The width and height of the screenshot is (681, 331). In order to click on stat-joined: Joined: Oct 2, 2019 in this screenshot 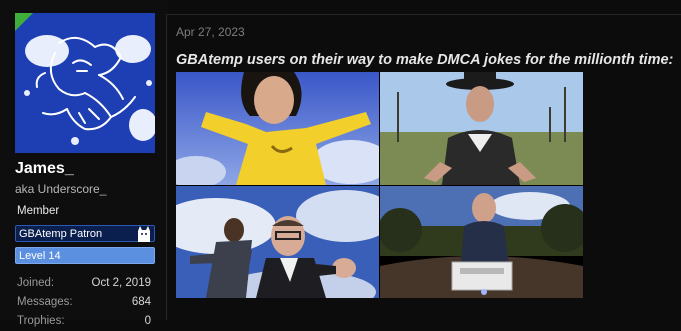, I will do `click(84, 285)`.